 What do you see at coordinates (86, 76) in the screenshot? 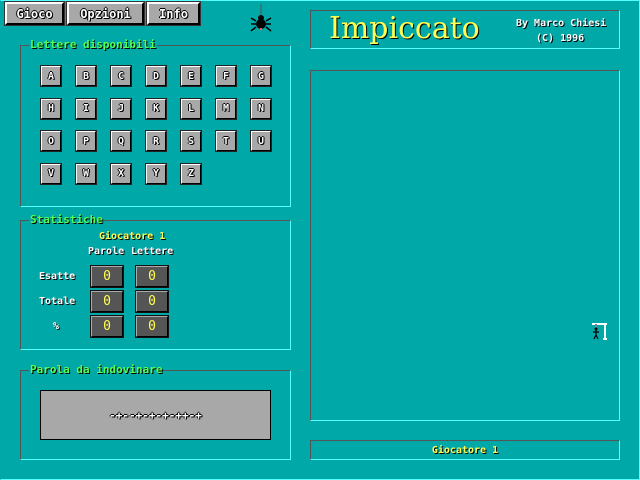
I see `letter-button-b: B` at bounding box center [86, 76].